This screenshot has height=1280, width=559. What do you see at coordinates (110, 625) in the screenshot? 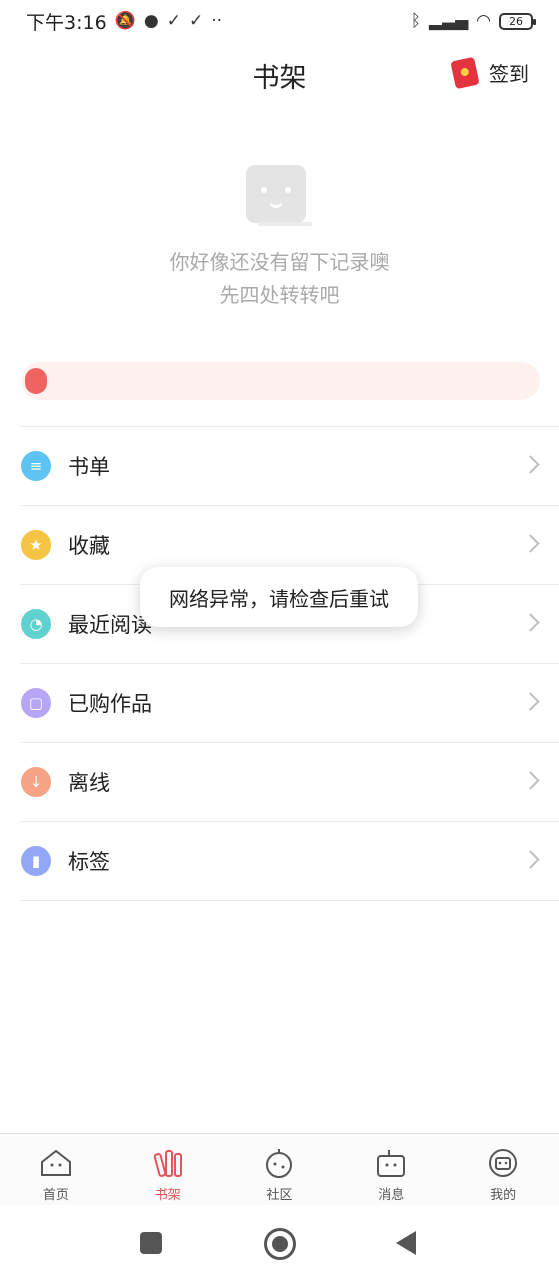
I see `menu-label: 最近阅读` at bounding box center [110, 625].